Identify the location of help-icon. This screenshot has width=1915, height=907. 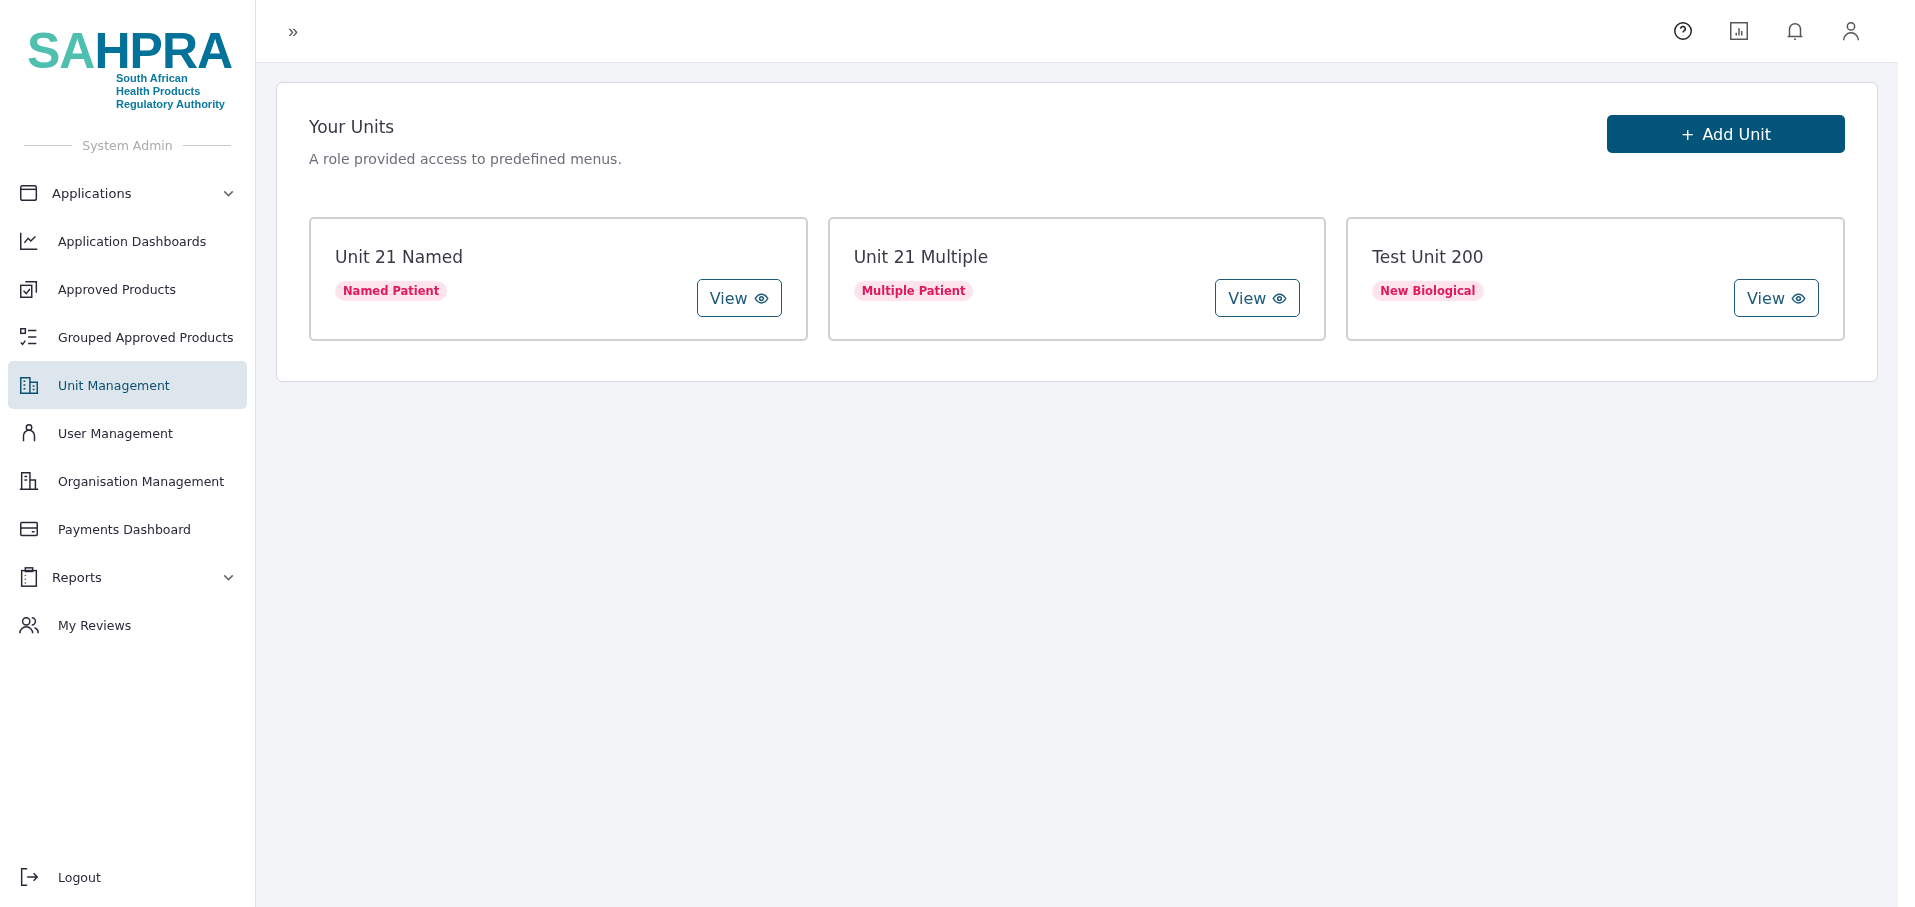
(1683, 31).